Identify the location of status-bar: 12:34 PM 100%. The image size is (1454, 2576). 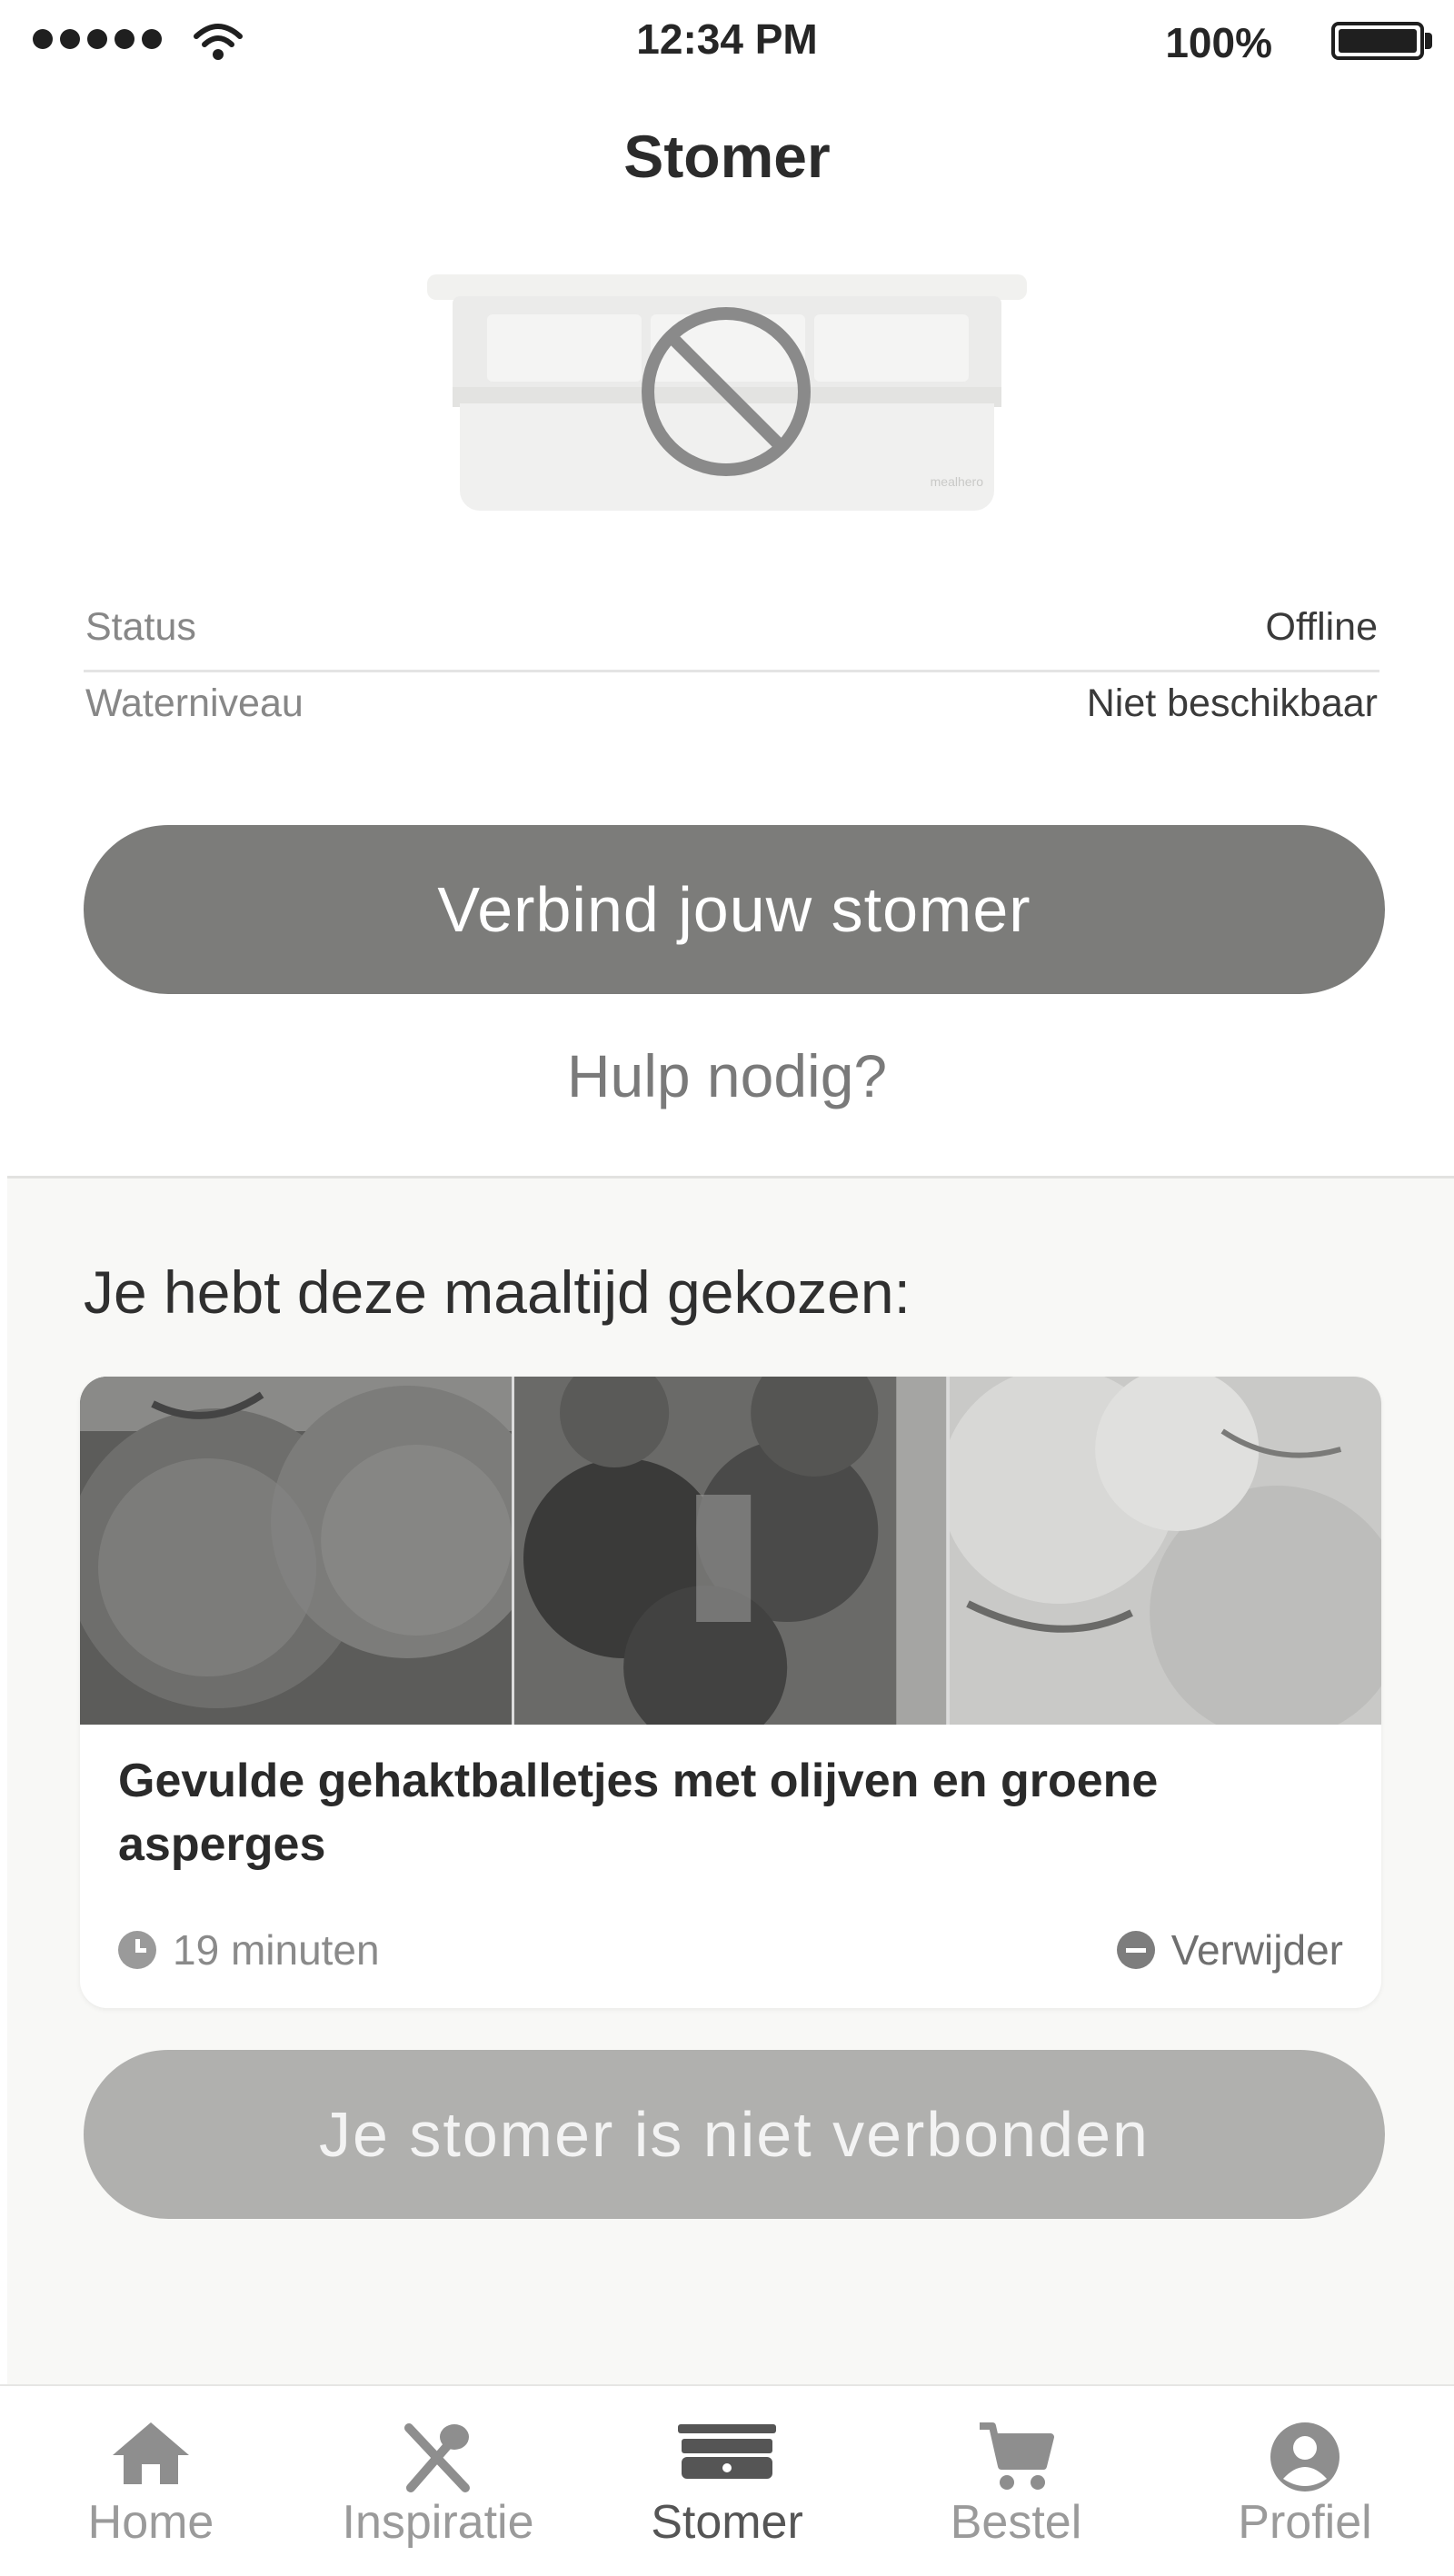
(727, 41).